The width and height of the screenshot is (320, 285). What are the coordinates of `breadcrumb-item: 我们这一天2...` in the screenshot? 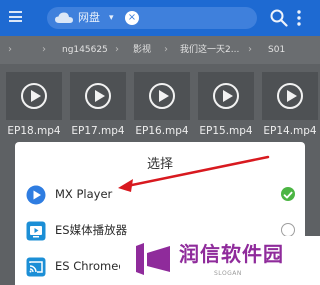 It's located at (209, 50).